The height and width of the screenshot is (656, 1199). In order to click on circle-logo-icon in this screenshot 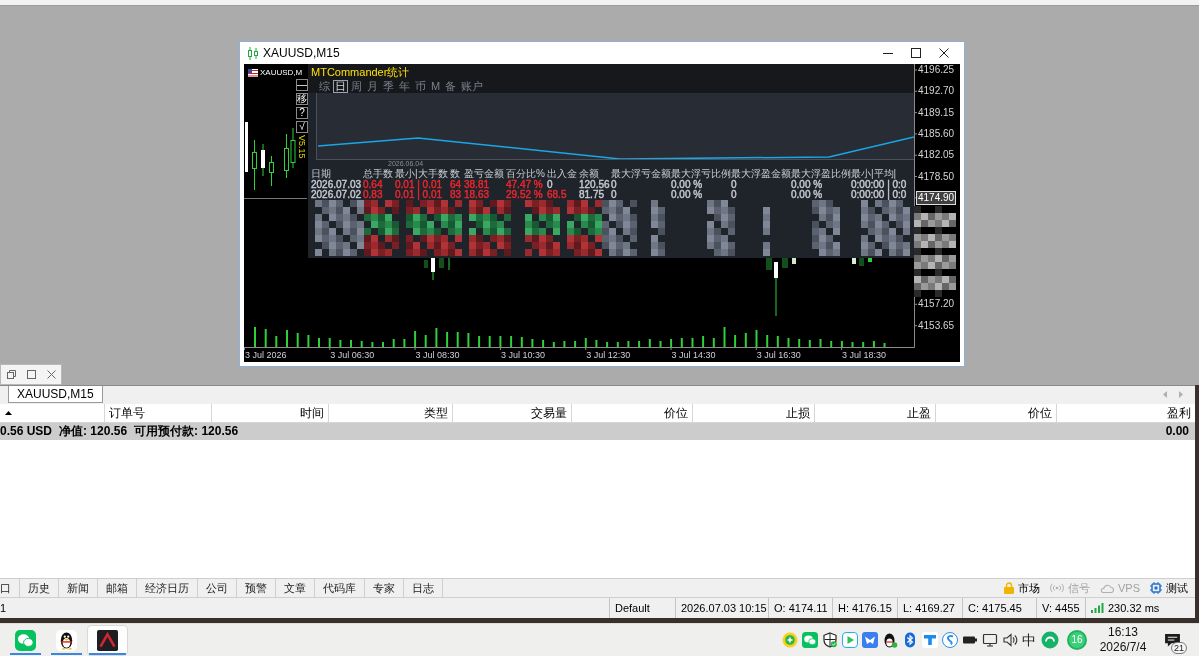, I will do `click(1050, 640)`.